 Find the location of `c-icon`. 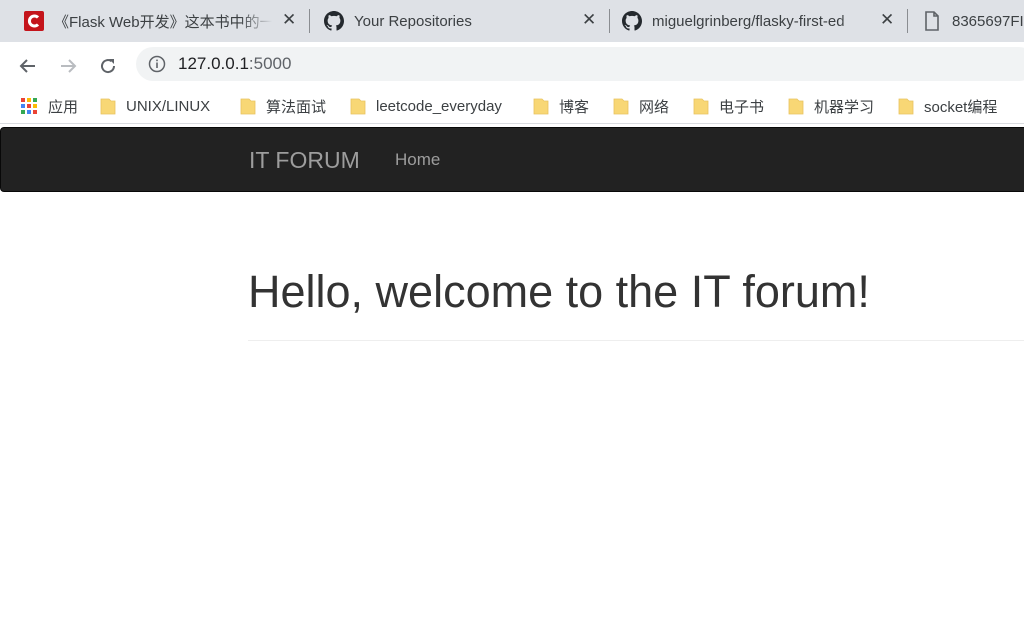

c-icon is located at coordinates (34, 21).